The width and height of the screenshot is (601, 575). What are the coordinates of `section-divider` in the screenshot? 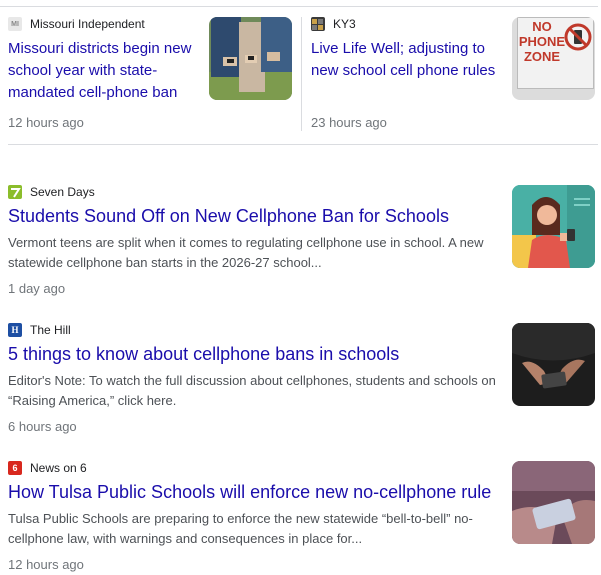 It's located at (303, 144).